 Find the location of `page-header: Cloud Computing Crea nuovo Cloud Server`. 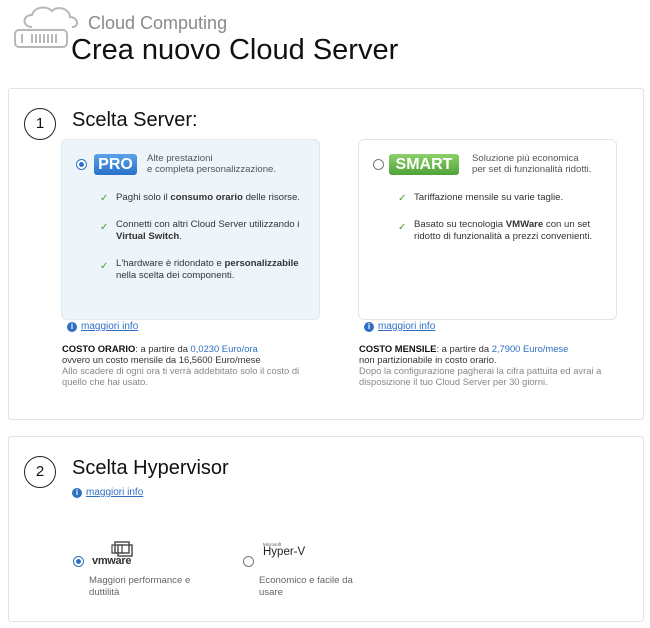

page-header: Cloud Computing Crea nuovo Cloud Server is located at coordinates (325, 40).